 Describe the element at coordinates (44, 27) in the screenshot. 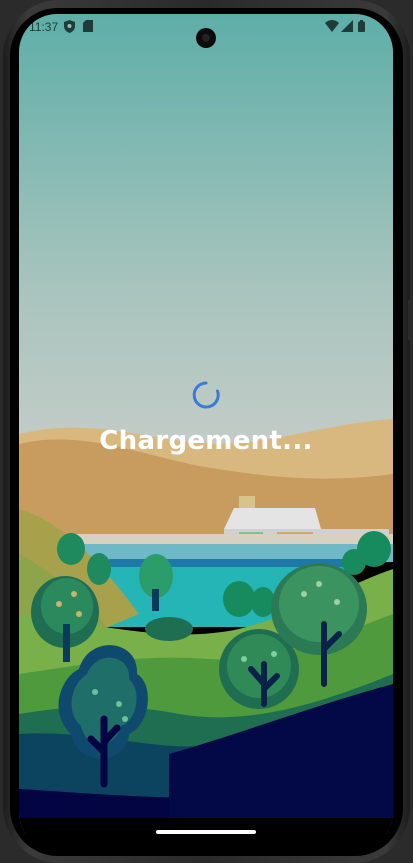

I see `status-time: 11:37` at that location.